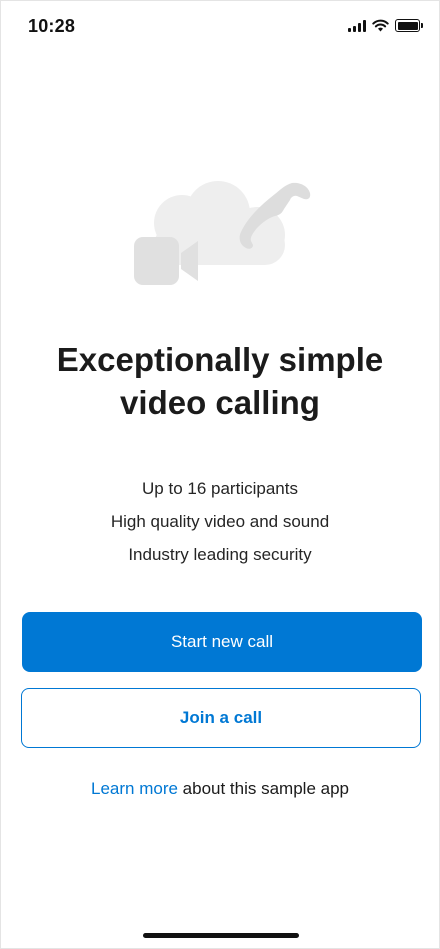 The width and height of the screenshot is (440, 949). I want to click on status-bar: 10:28, so click(220, 26).